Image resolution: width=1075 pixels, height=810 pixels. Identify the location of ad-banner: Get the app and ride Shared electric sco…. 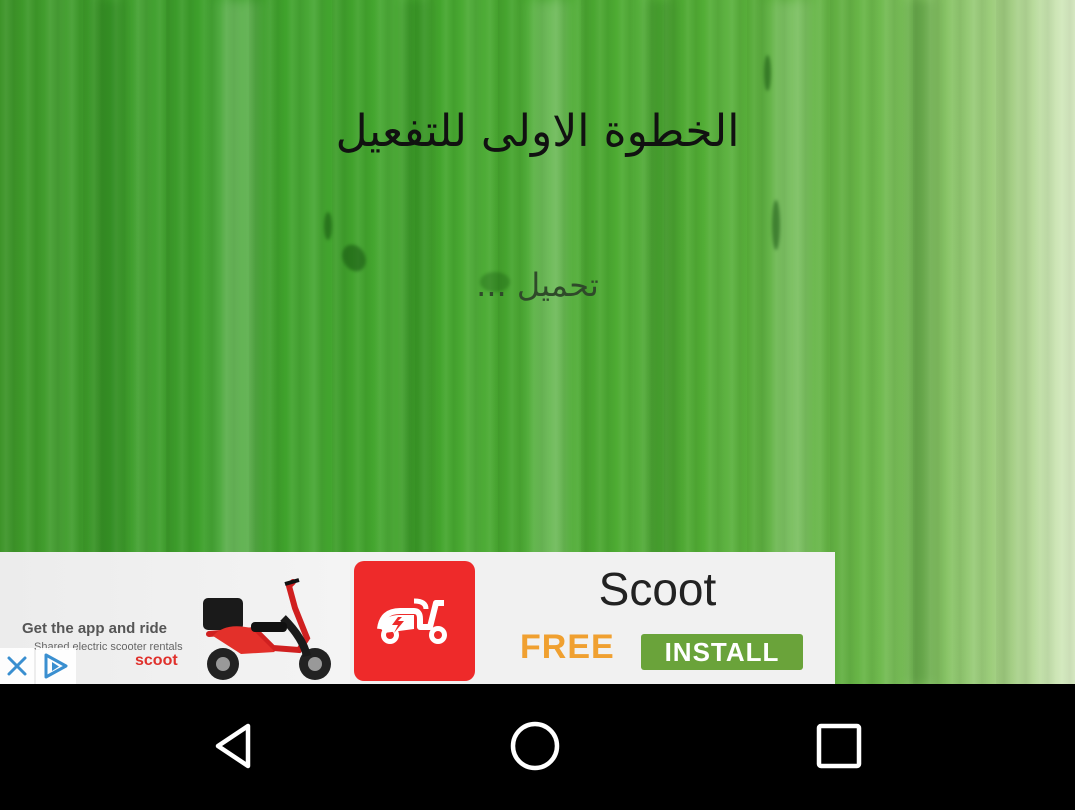
(417, 618).